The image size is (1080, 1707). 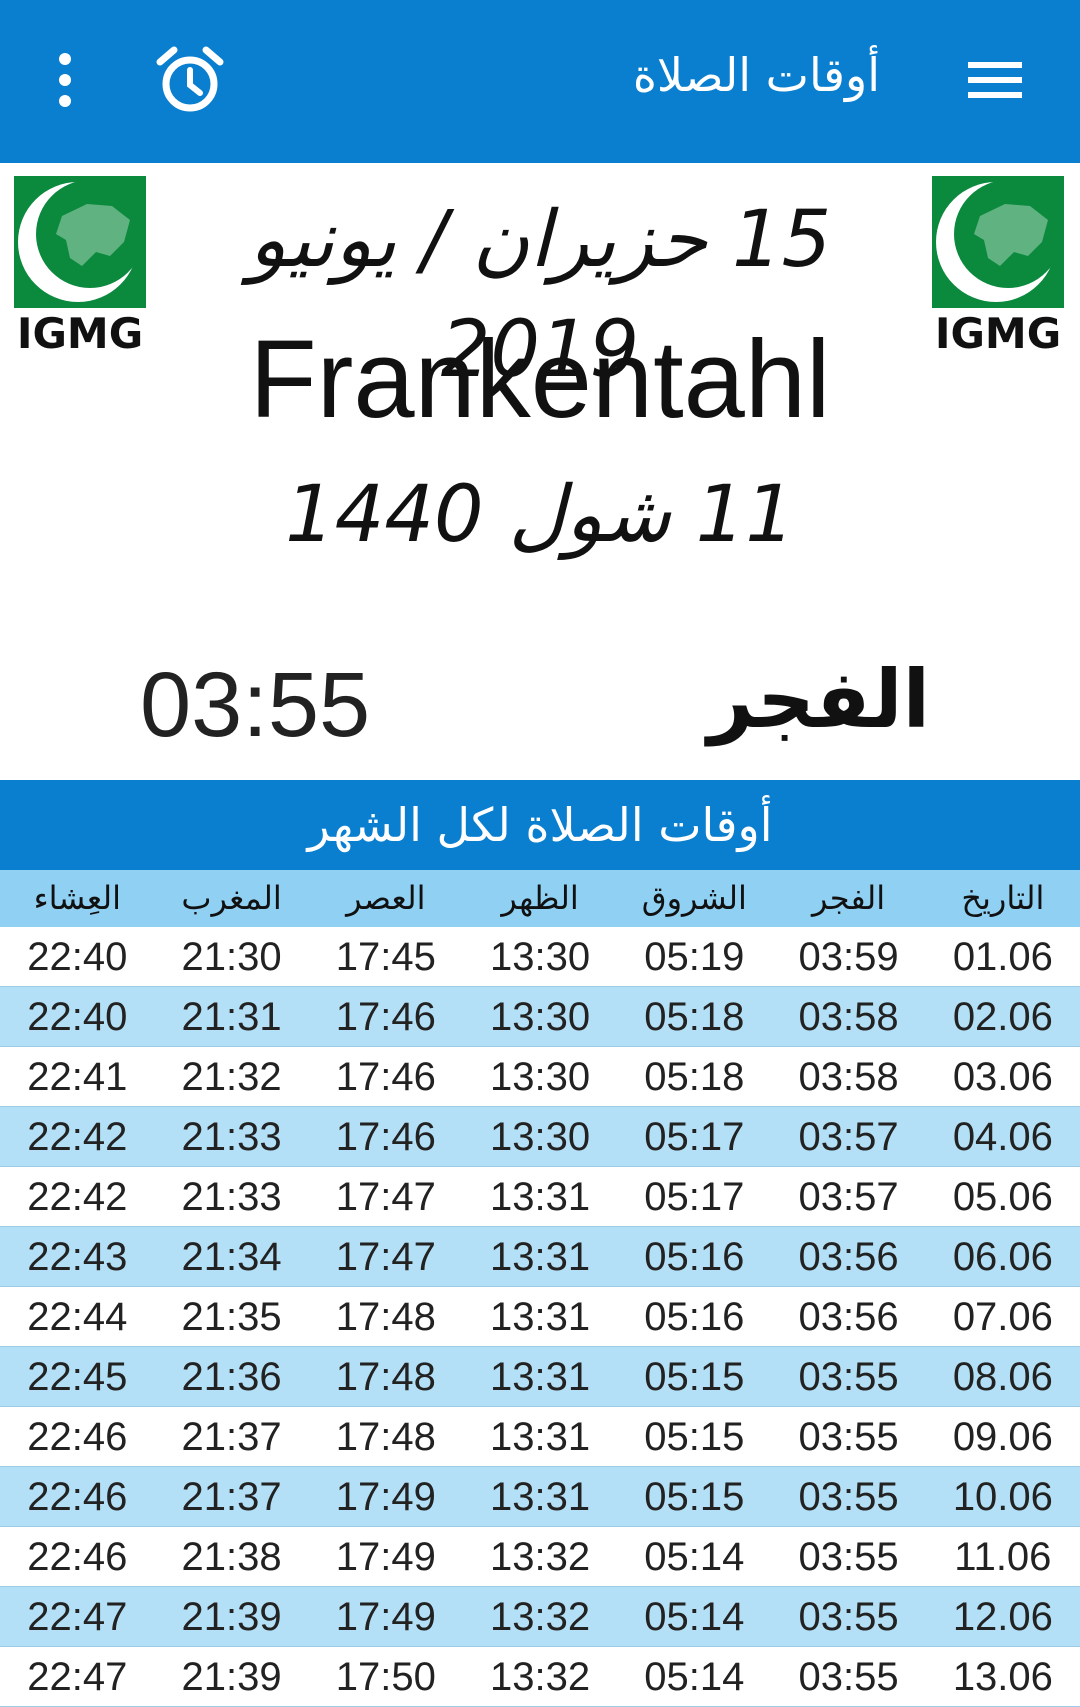 I want to click on table-row: 07.06 03:56 05:16 13:31 17:48 21:35 22:44, so click(x=540, y=1317).